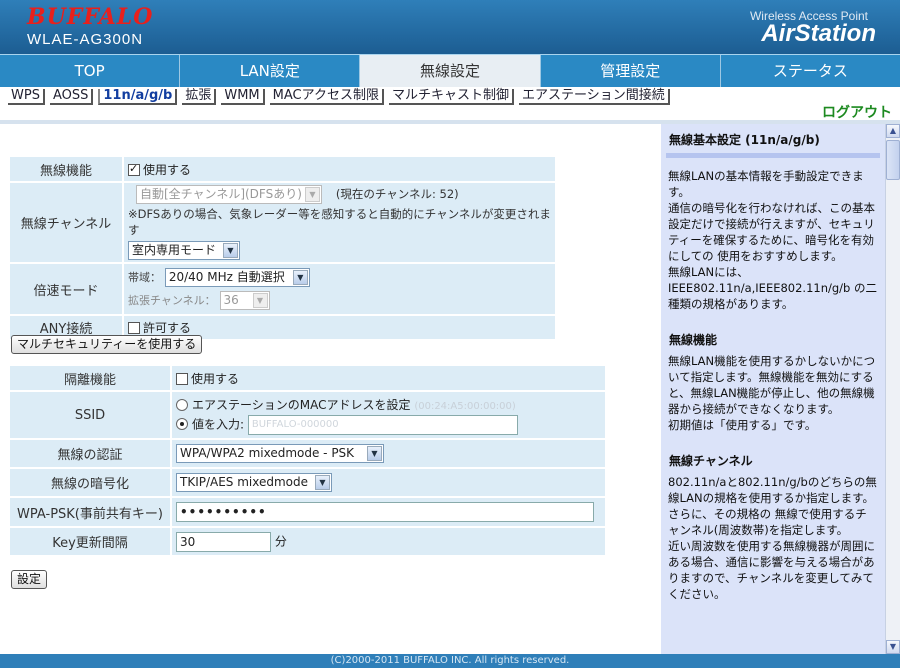 This screenshot has width=900, height=668. Describe the element at coordinates (893, 160) in the screenshot. I see `scroll-thumb` at that location.